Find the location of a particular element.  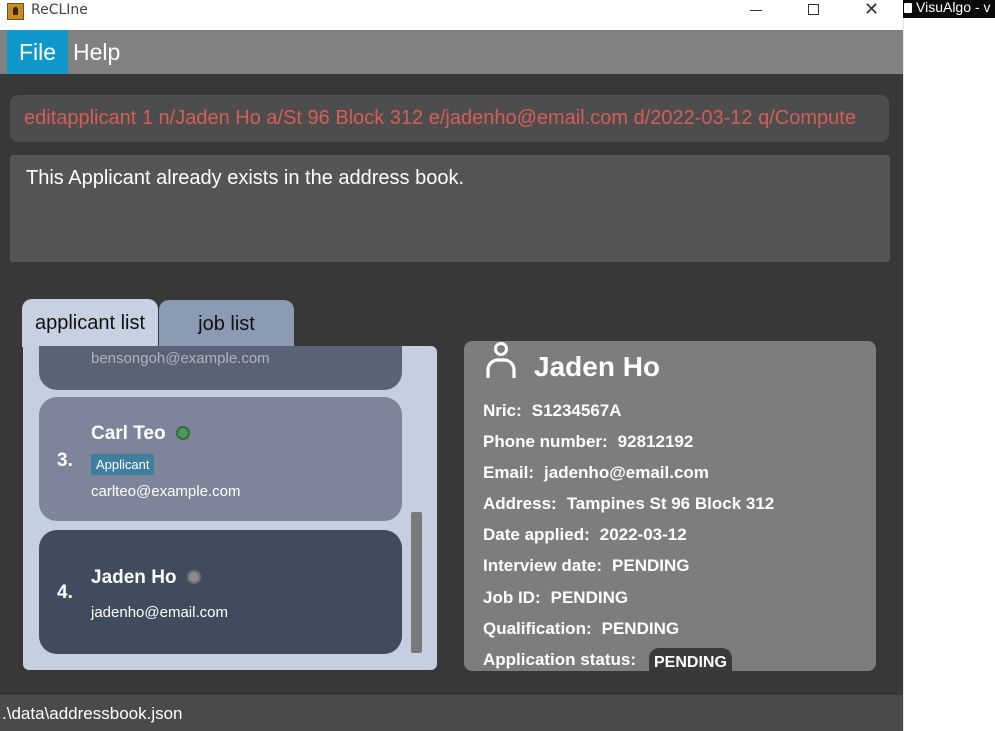

detail-value: jadenho@email.com is located at coordinates (626, 472).